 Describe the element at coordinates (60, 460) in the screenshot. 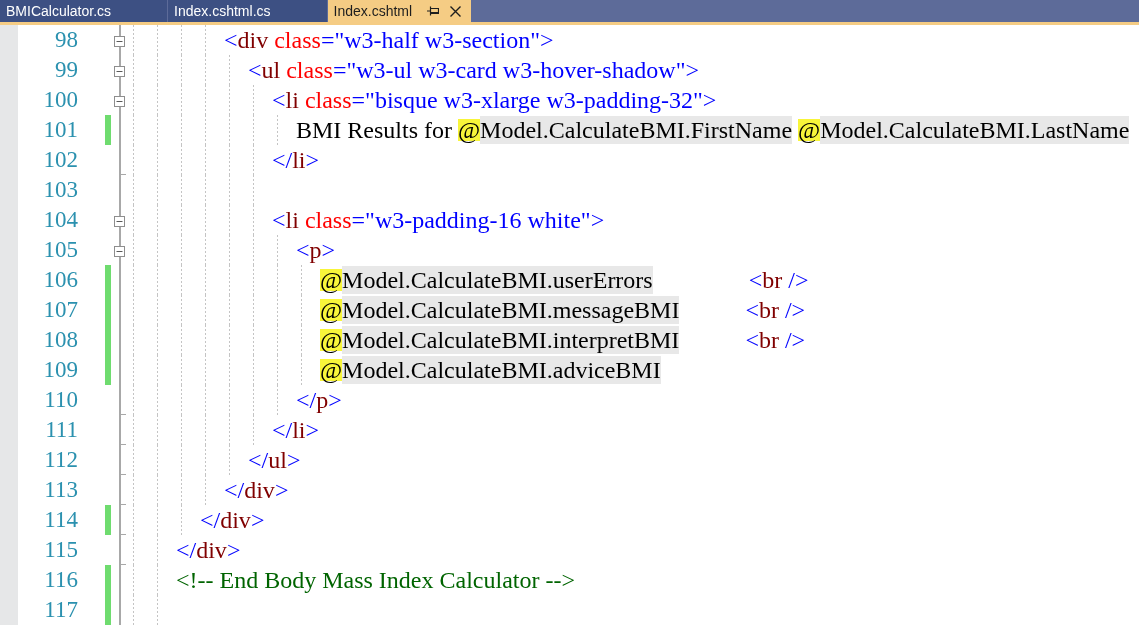

I see `line-number: 112` at that location.